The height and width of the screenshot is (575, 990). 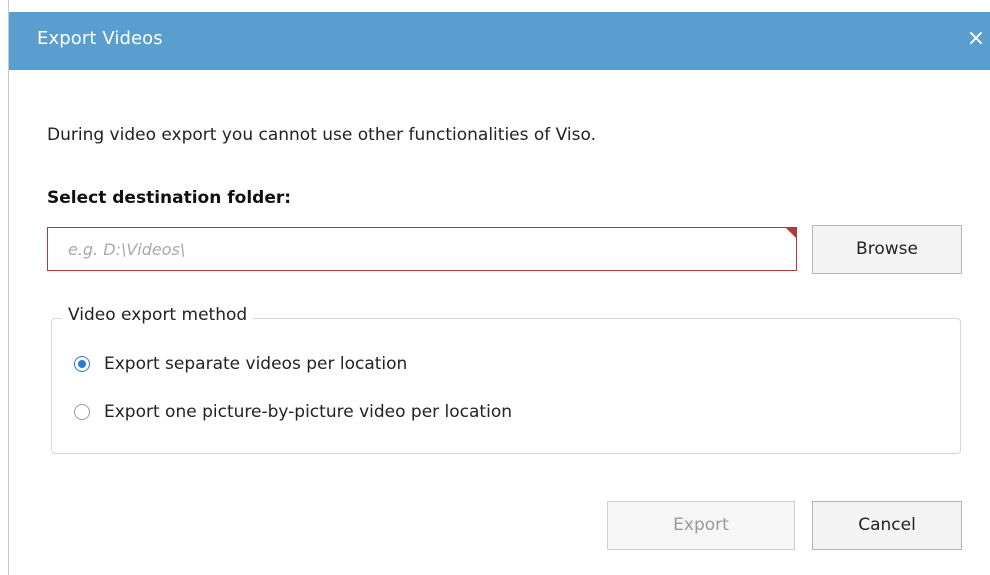 I want to click on radio-label: Export separate videos per location, so click(x=256, y=364).